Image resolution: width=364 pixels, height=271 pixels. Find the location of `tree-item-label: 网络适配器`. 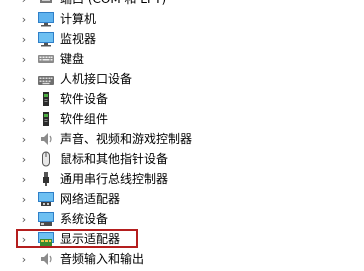

tree-item-label: 网络适配器 is located at coordinates (90, 199).